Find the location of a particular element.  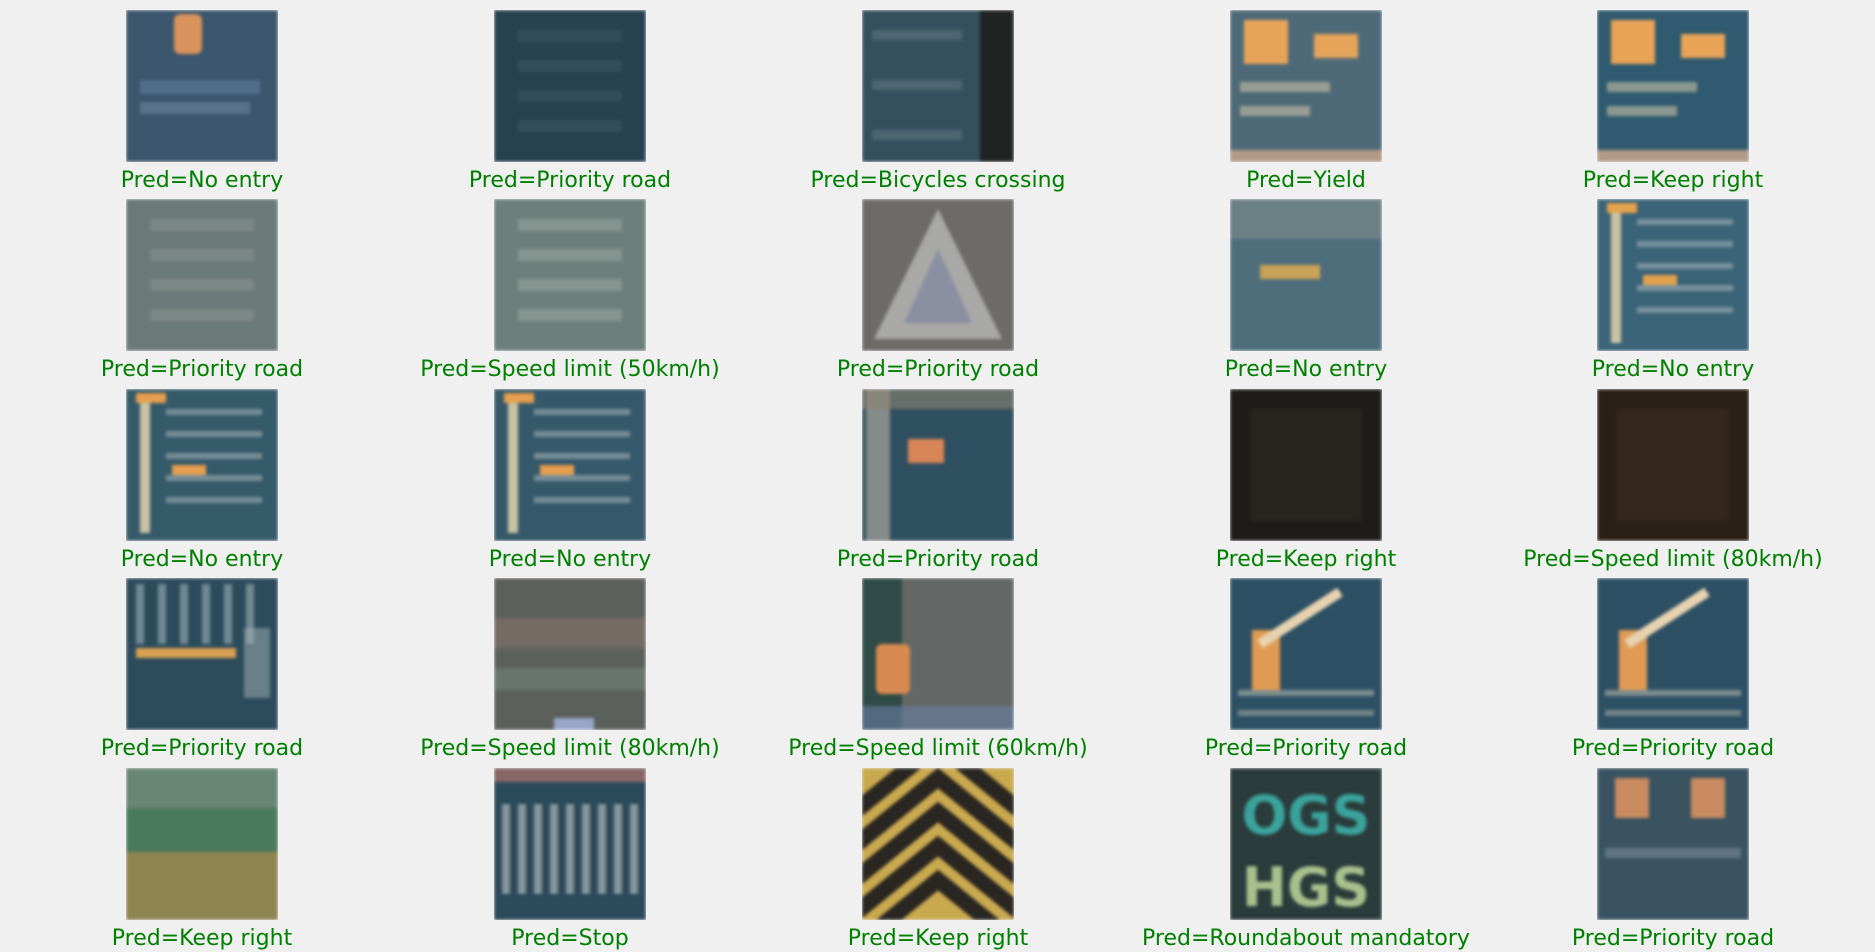

prediction-cell: Pred=Speed limit (60km/h) is located at coordinates (938, 669).